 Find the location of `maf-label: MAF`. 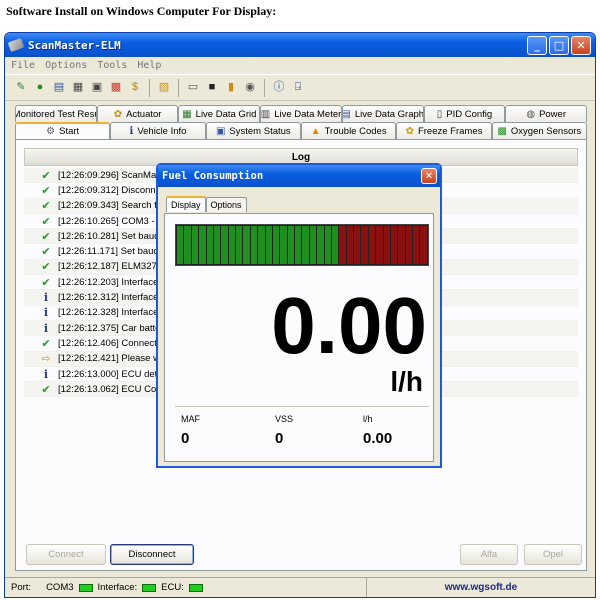

maf-label: MAF is located at coordinates (190, 419).